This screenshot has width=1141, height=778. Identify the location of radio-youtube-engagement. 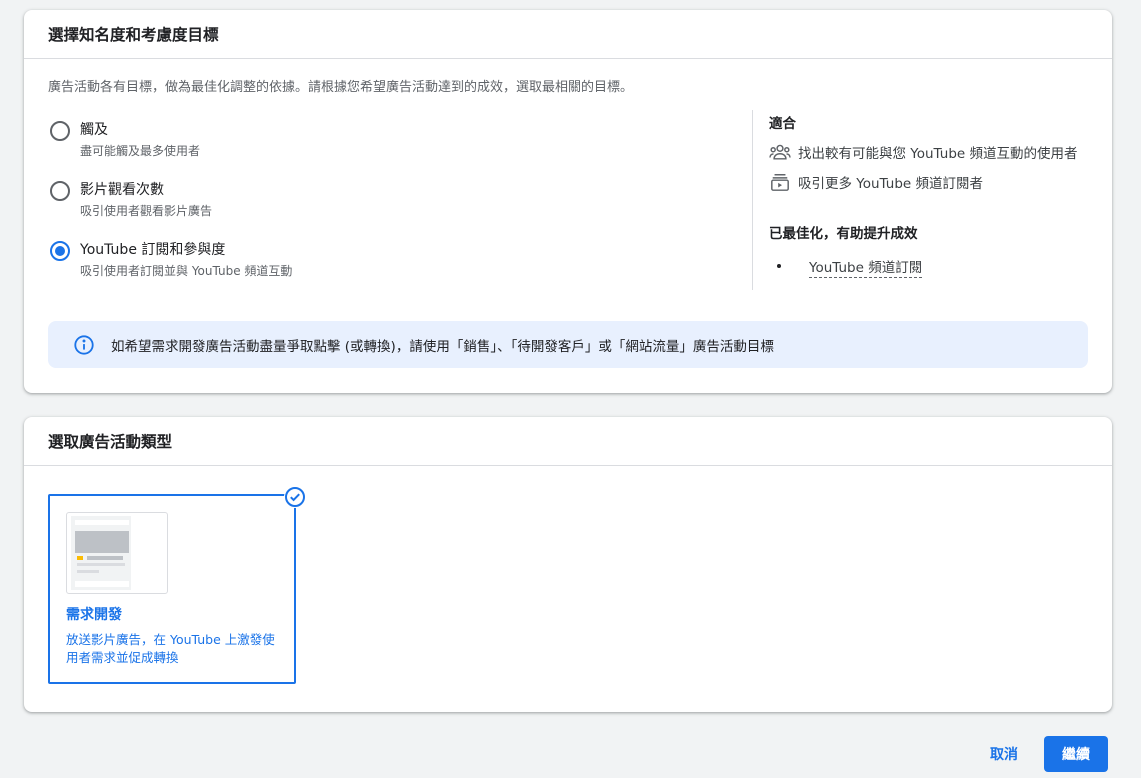
(60, 251).